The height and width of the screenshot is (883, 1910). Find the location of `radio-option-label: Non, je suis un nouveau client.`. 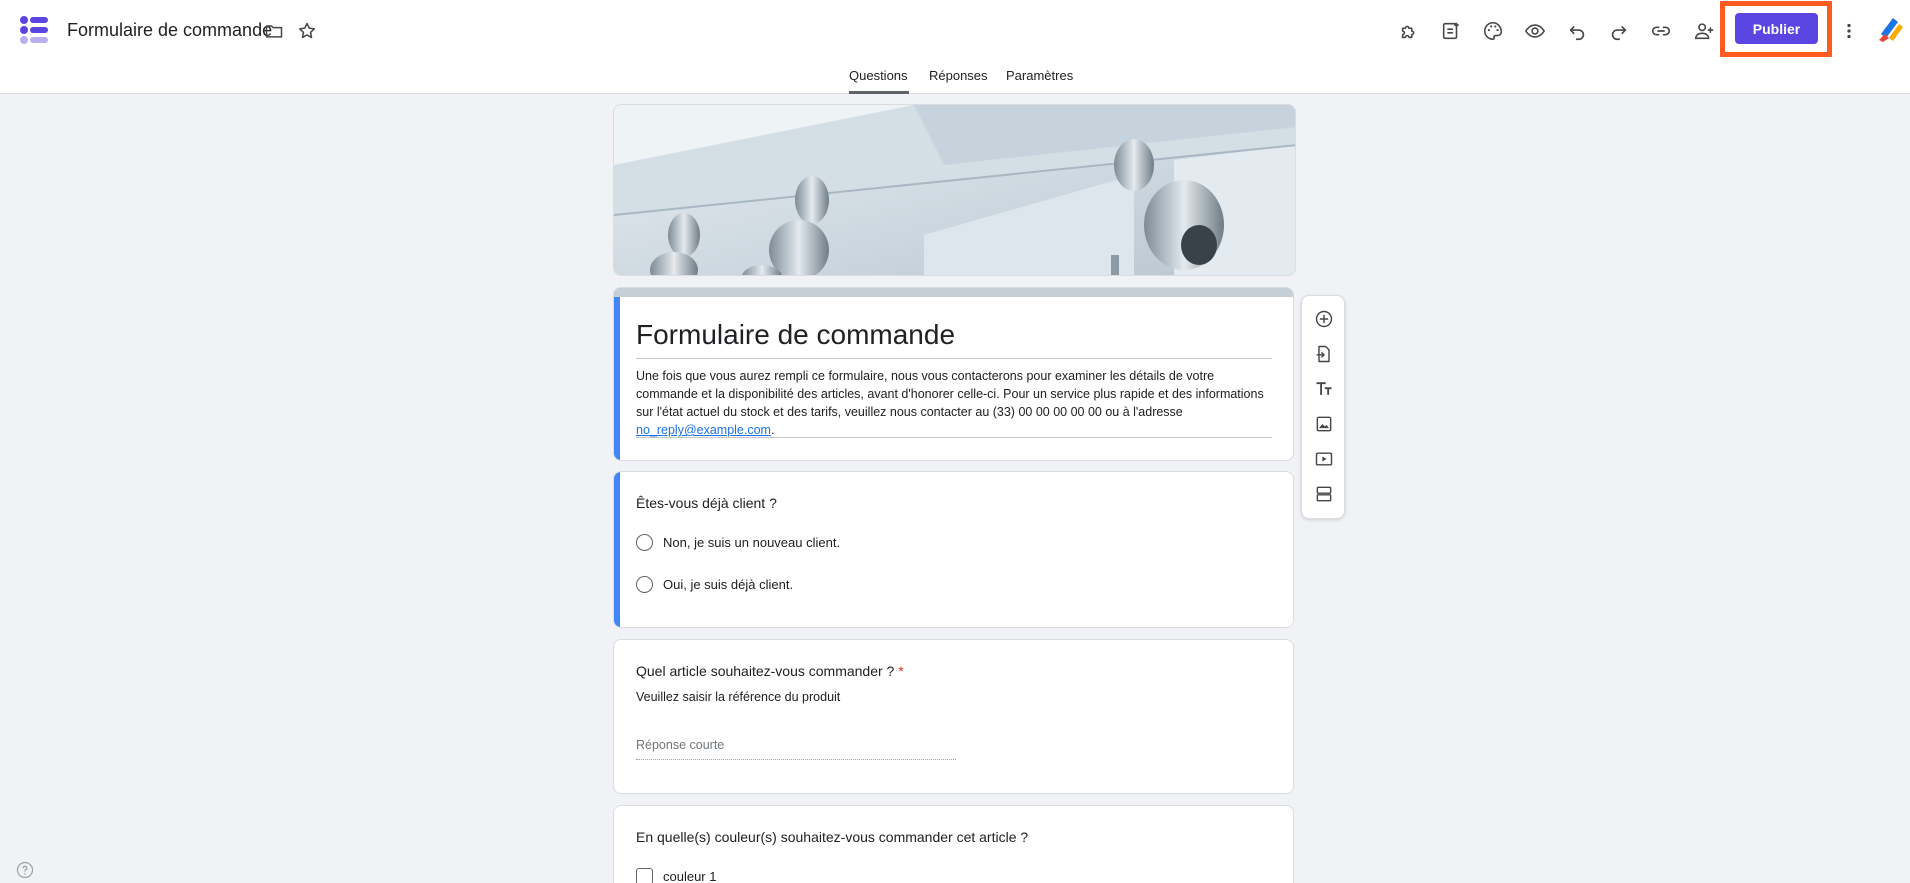

radio-option-label: Non, je suis un nouveau client. is located at coordinates (752, 542).